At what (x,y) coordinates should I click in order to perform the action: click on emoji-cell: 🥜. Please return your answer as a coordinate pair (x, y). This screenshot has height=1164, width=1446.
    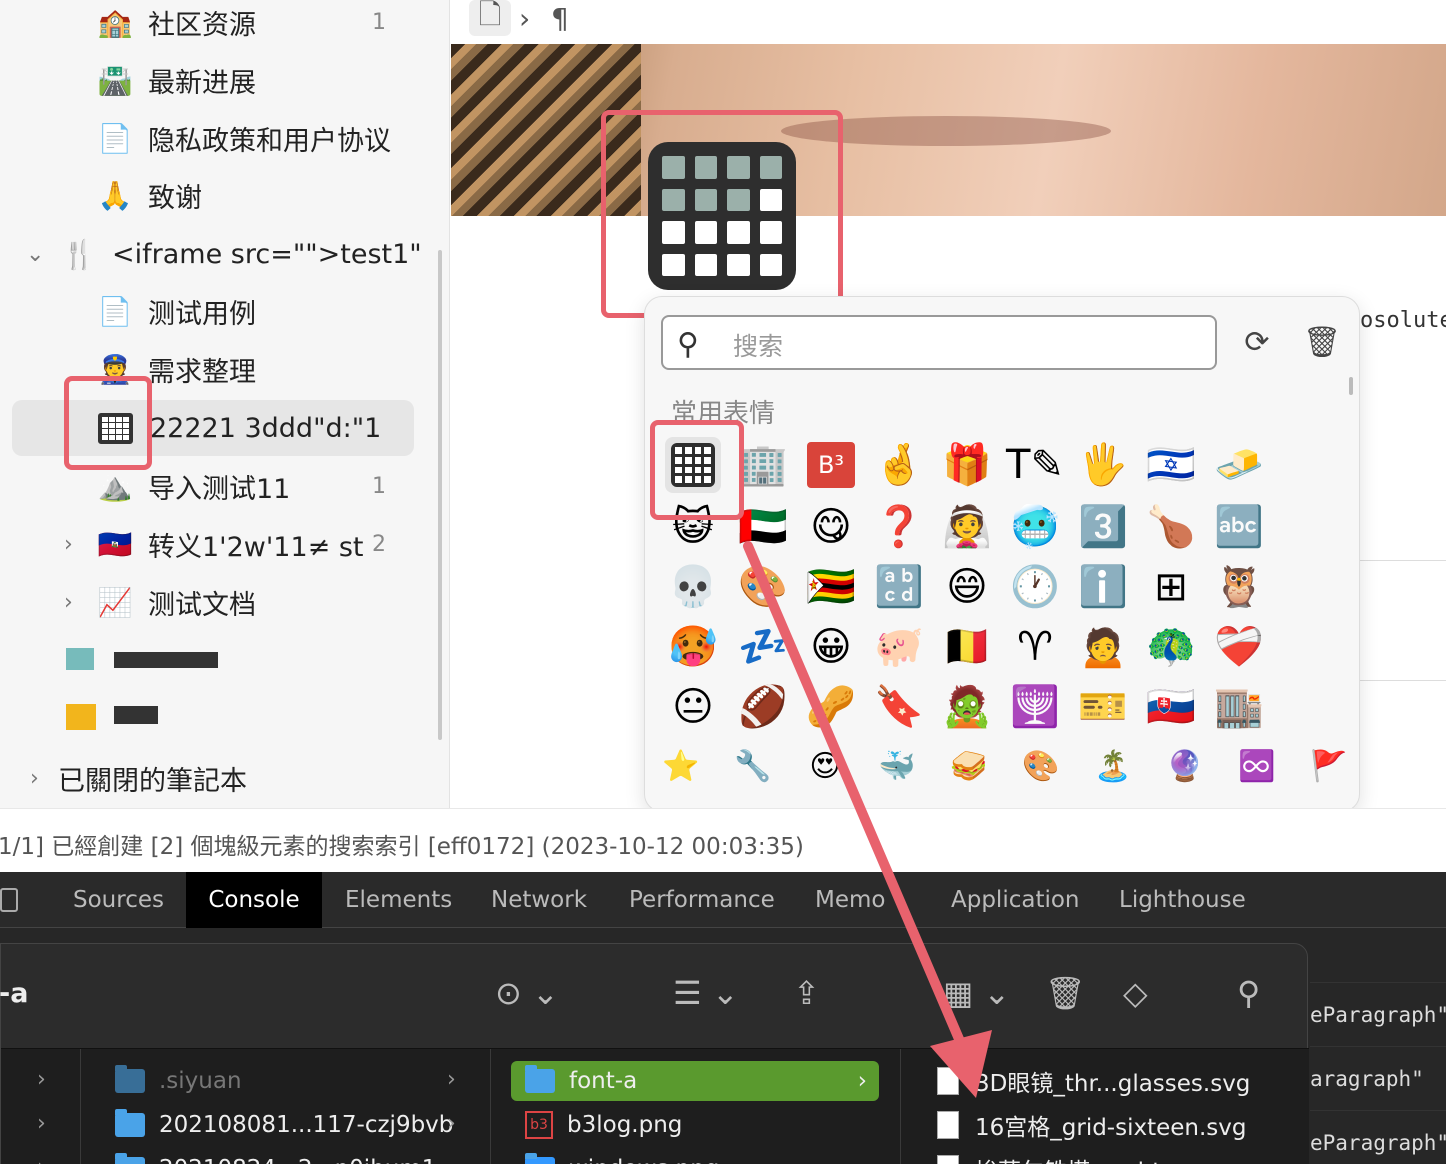
    Looking at the image, I should click on (831, 707).